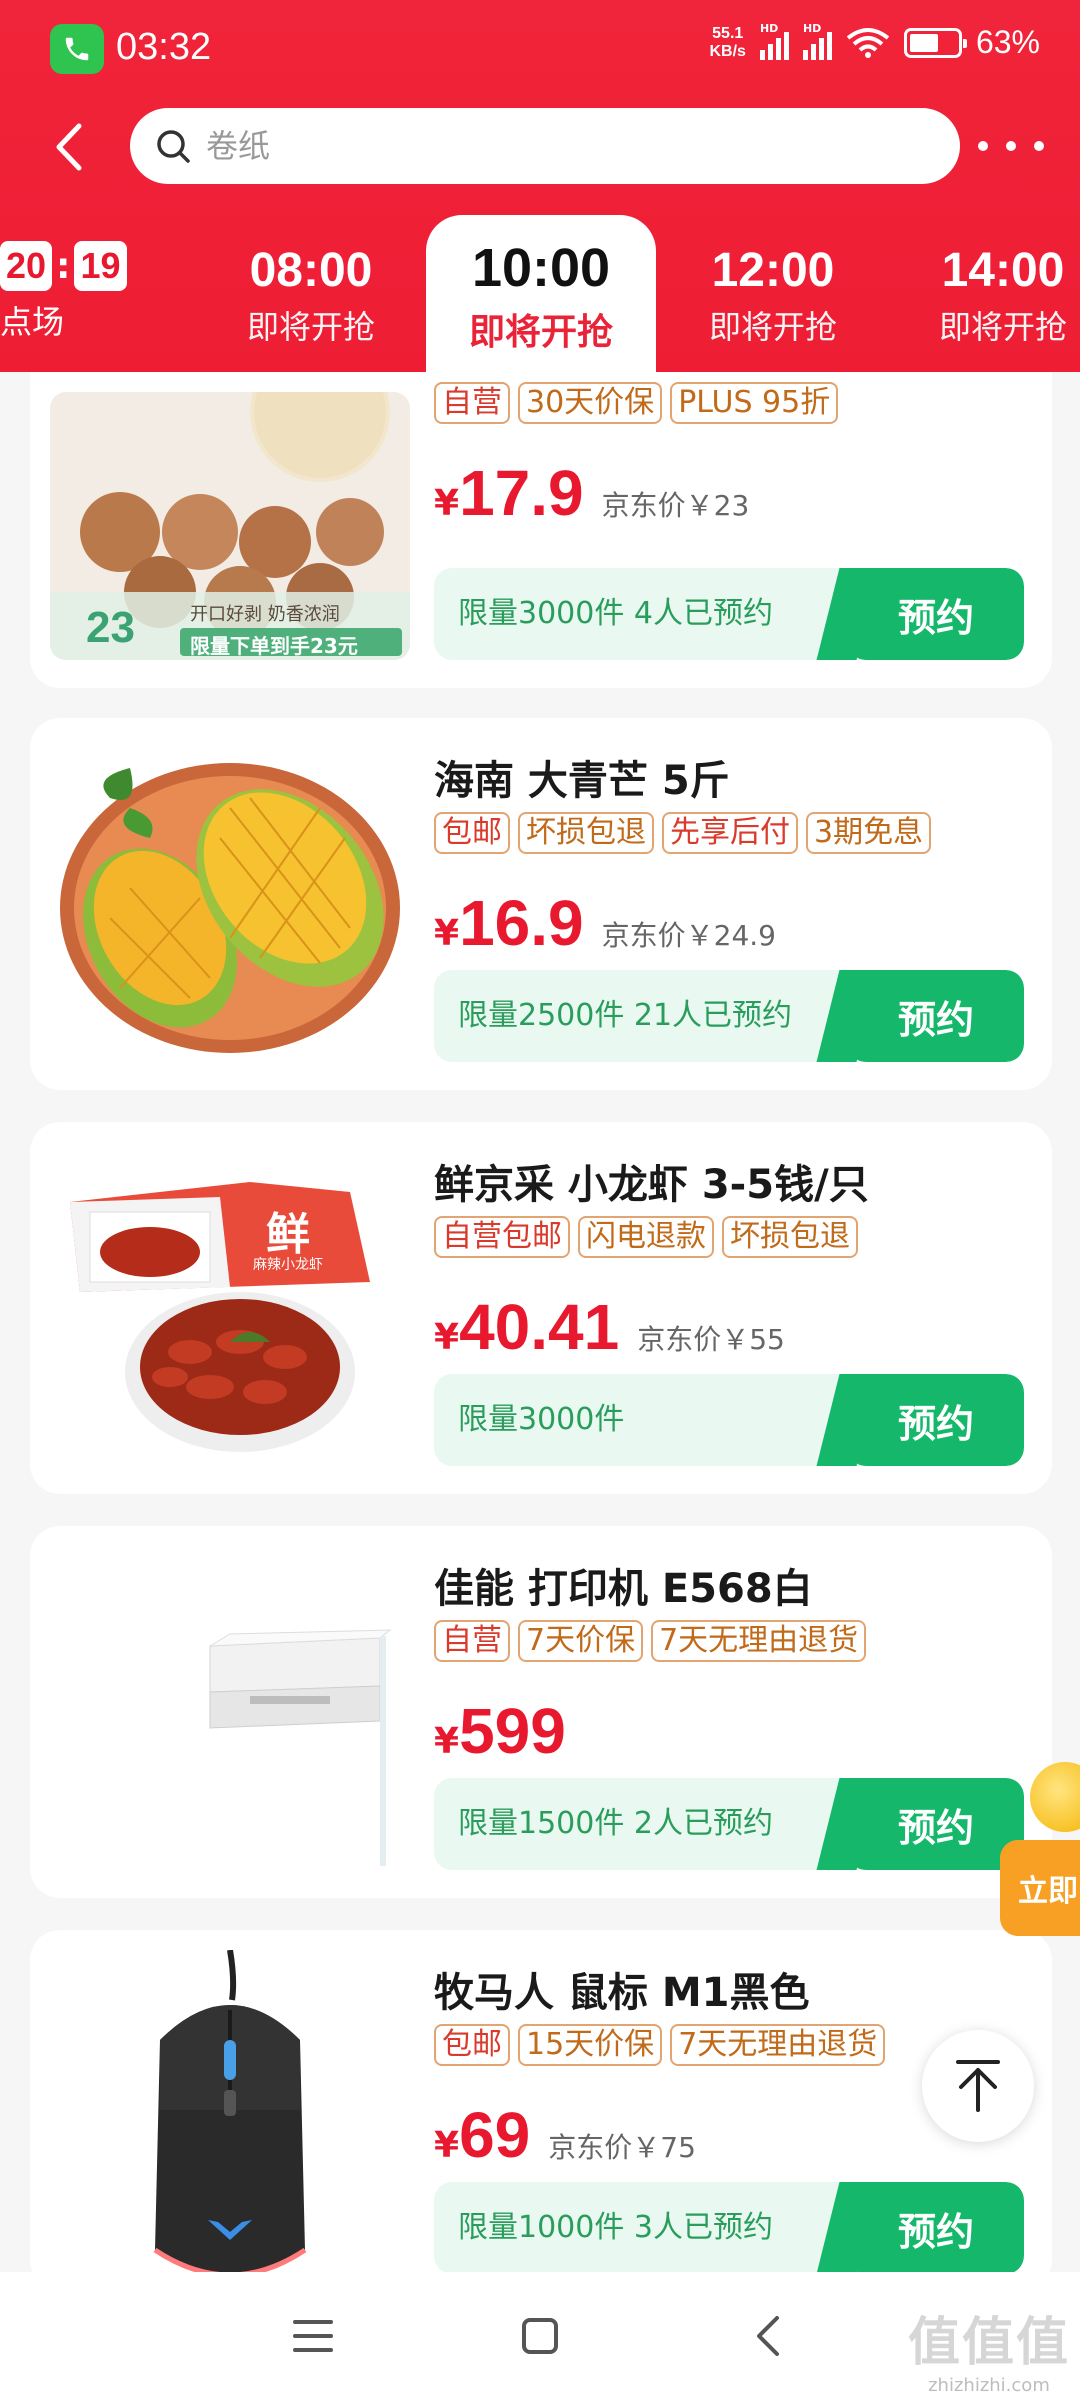 The width and height of the screenshot is (1080, 2400). What do you see at coordinates (1040, 1888) in the screenshot?
I see `promo-float-button: 立即` at bounding box center [1040, 1888].